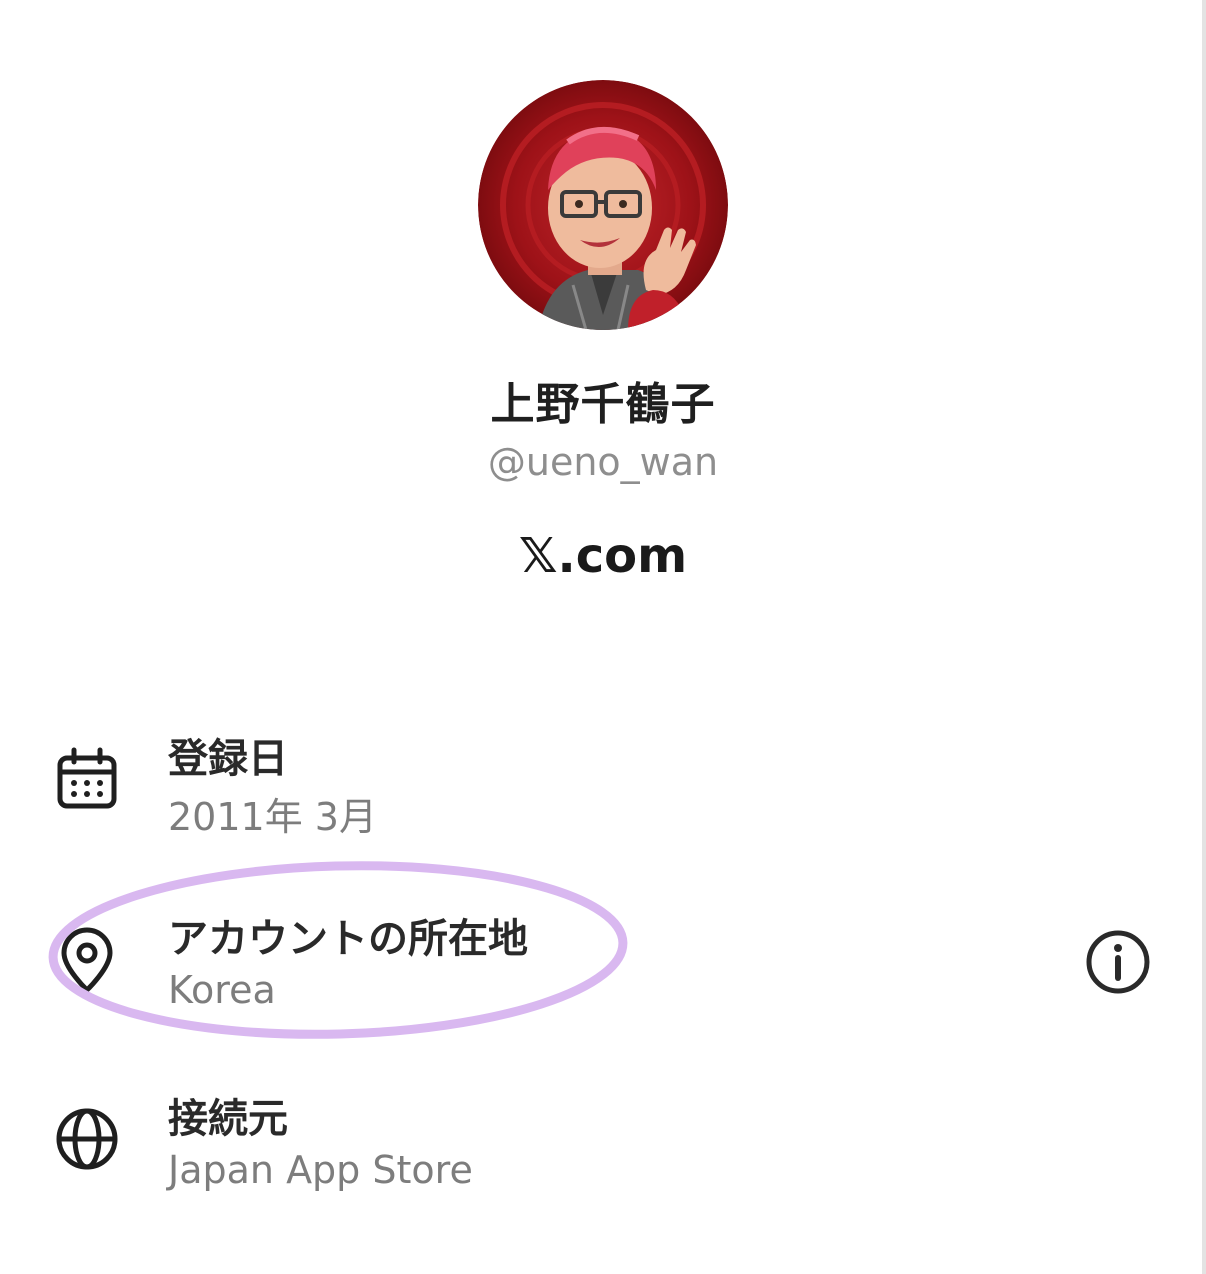  What do you see at coordinates (1118, 962) in the screenshot?
I see `info-icon` at bounding box center [1118, 962].